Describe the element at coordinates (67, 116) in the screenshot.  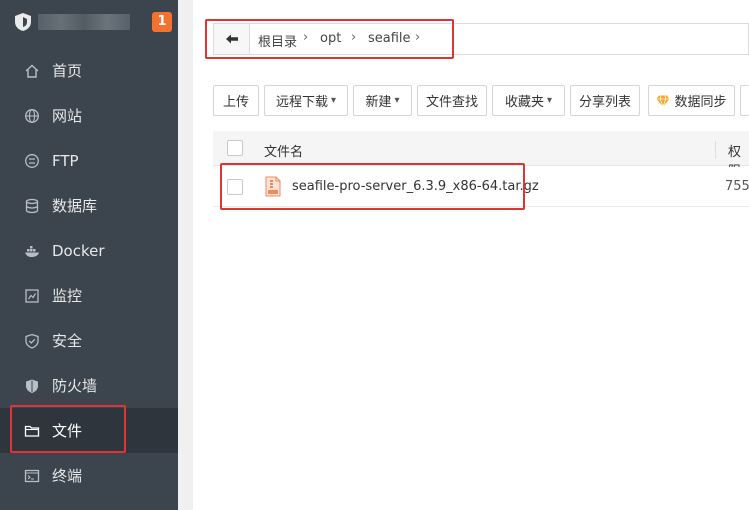
I see `sidebar-item-label: 网站` at that location.